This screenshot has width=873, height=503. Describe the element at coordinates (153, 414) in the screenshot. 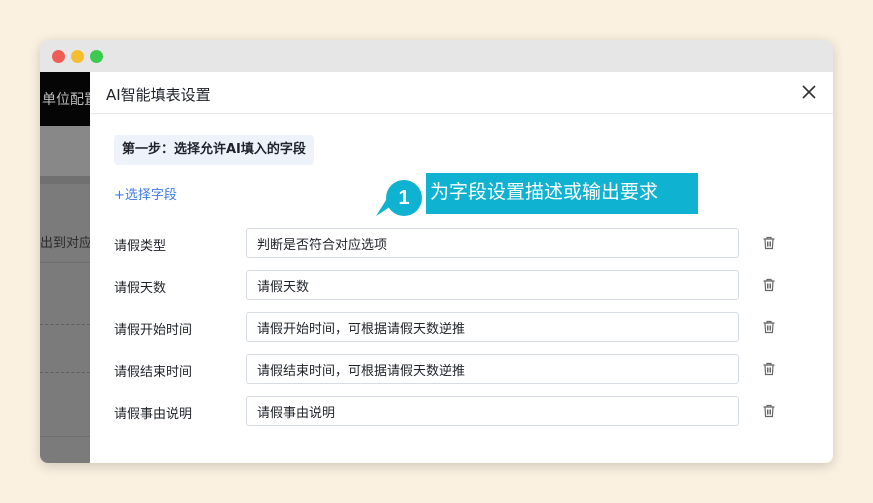

I see `field-label: 请假事由说明` at that location.